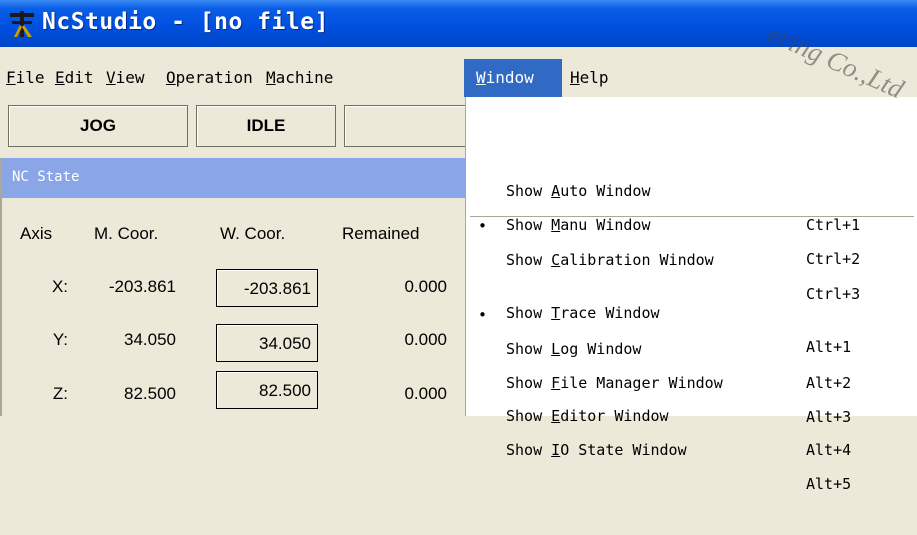 This screenshot has height=535, width=917. Describe the element at coordinates (142, 286) in the screenshot. I see `mcoor-x: -203.861` at that location.